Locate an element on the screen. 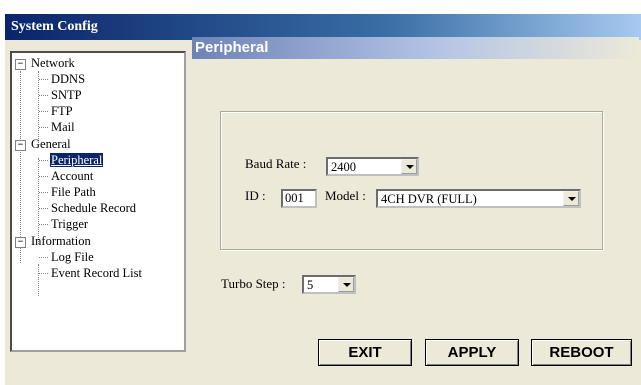 This screenshot has width=641, height=385. tree-item-label: General is located at coordinates (51, 144).